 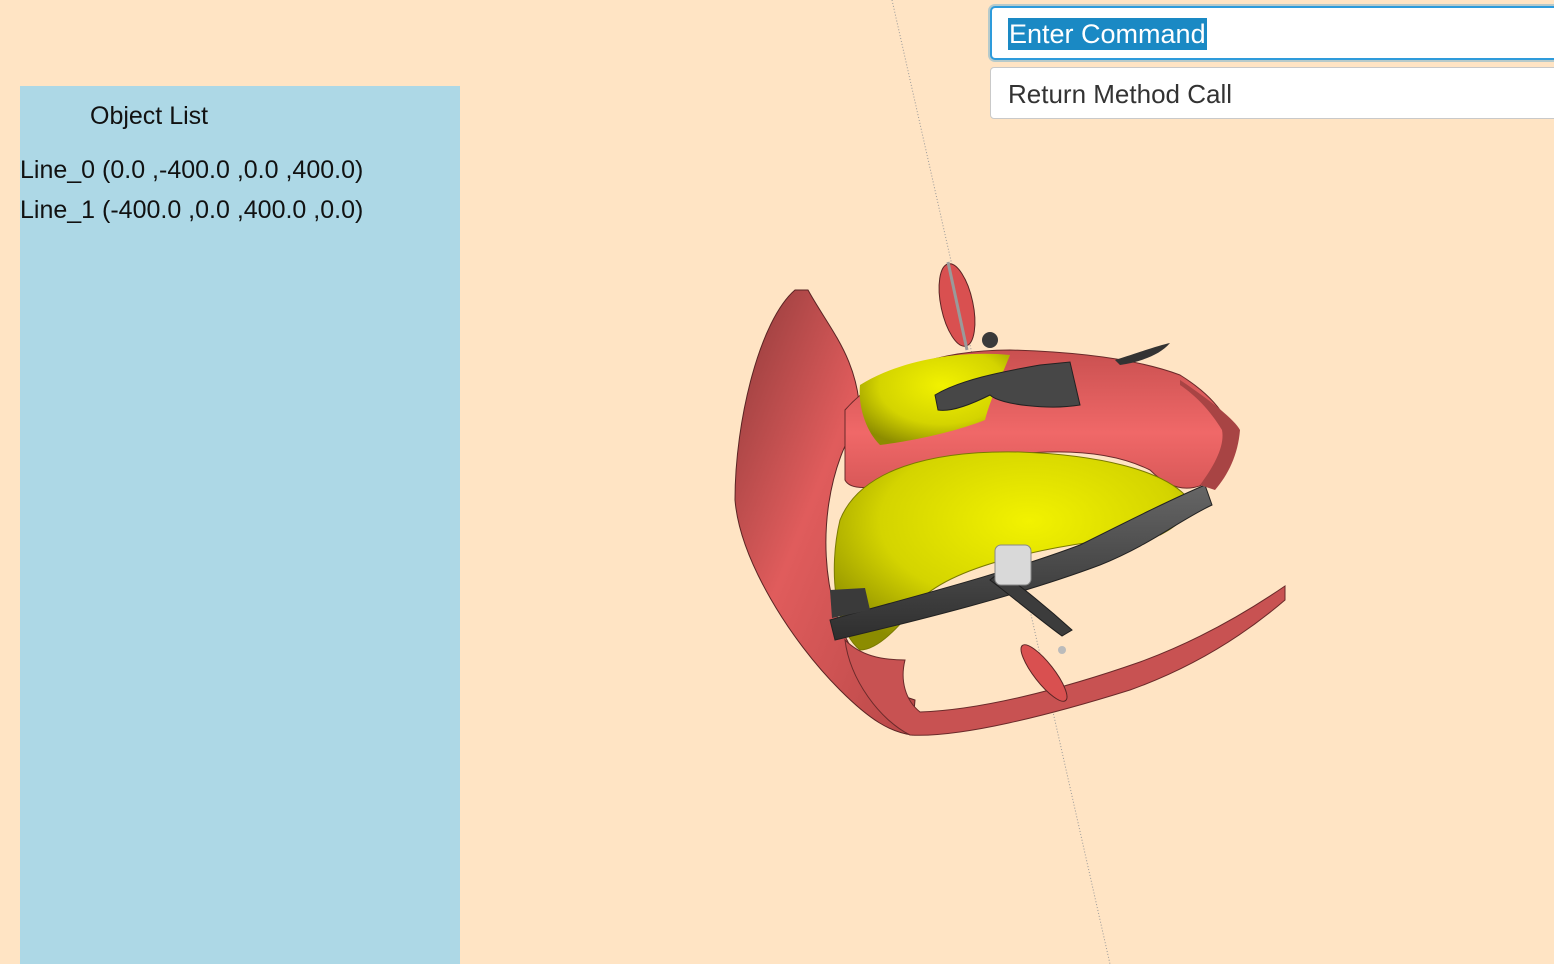 I want to click on model-top-fin, so click(x=1142, y=354).